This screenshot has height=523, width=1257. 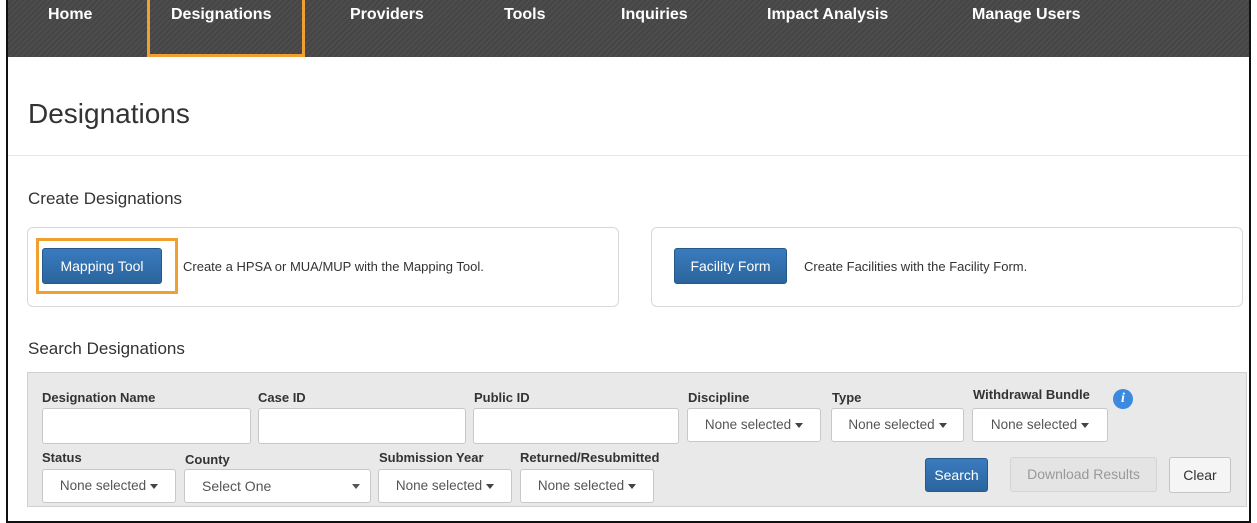 I want to click on nav-tools: Tools, so click(x=524, y=21).